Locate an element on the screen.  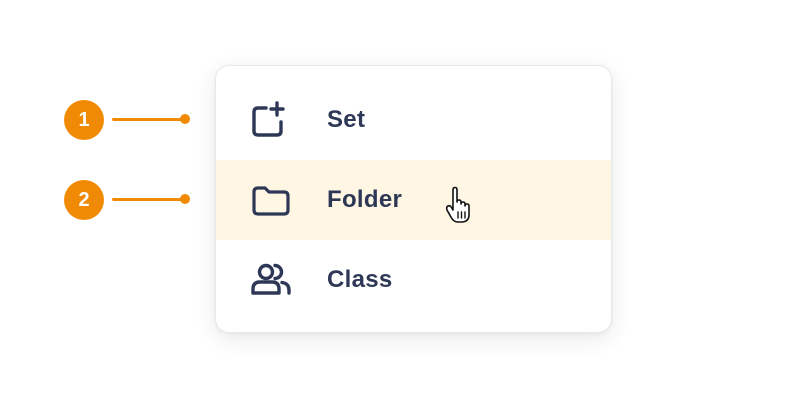
menu-item-label: Class is located at coordinates (360, 279).